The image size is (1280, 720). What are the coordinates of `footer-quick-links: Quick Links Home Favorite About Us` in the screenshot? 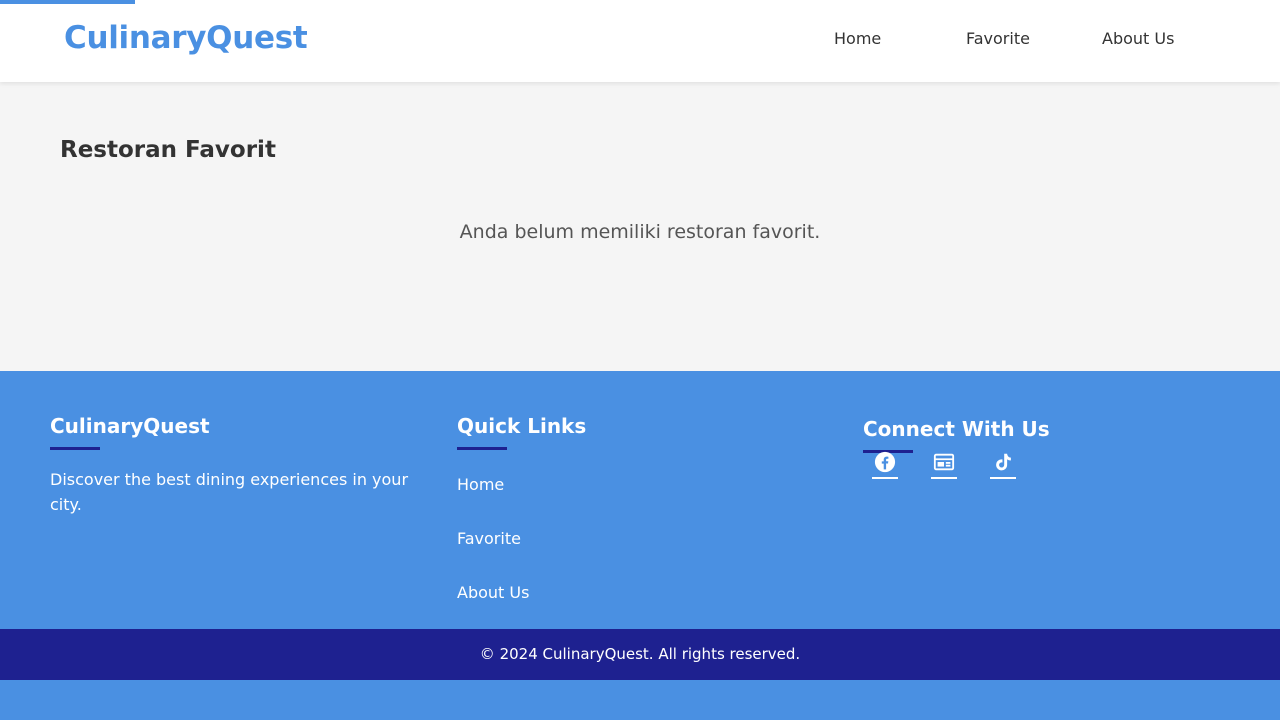 It's located at (607, 514).